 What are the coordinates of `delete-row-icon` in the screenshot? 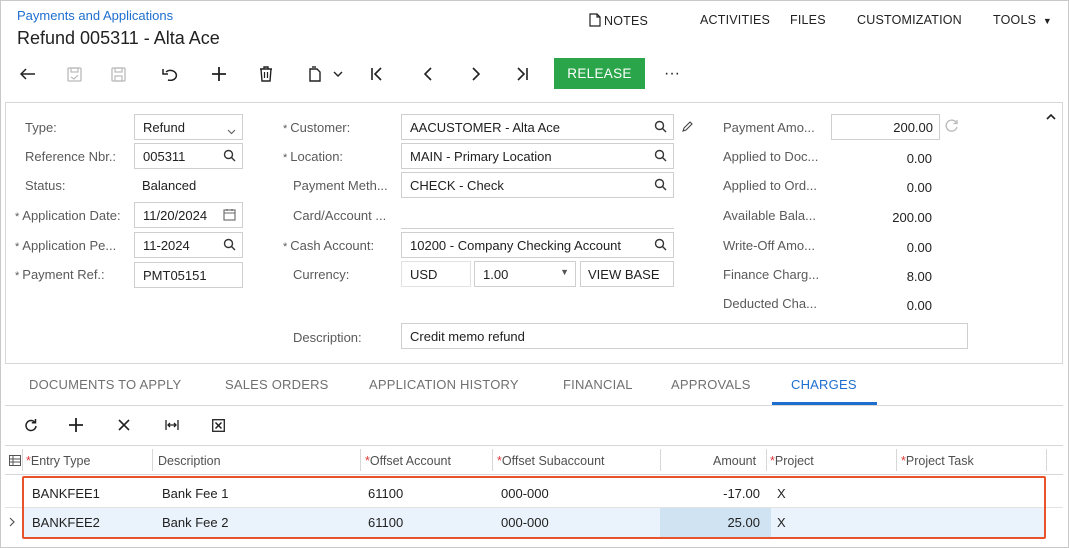 It's located at (124, 425).